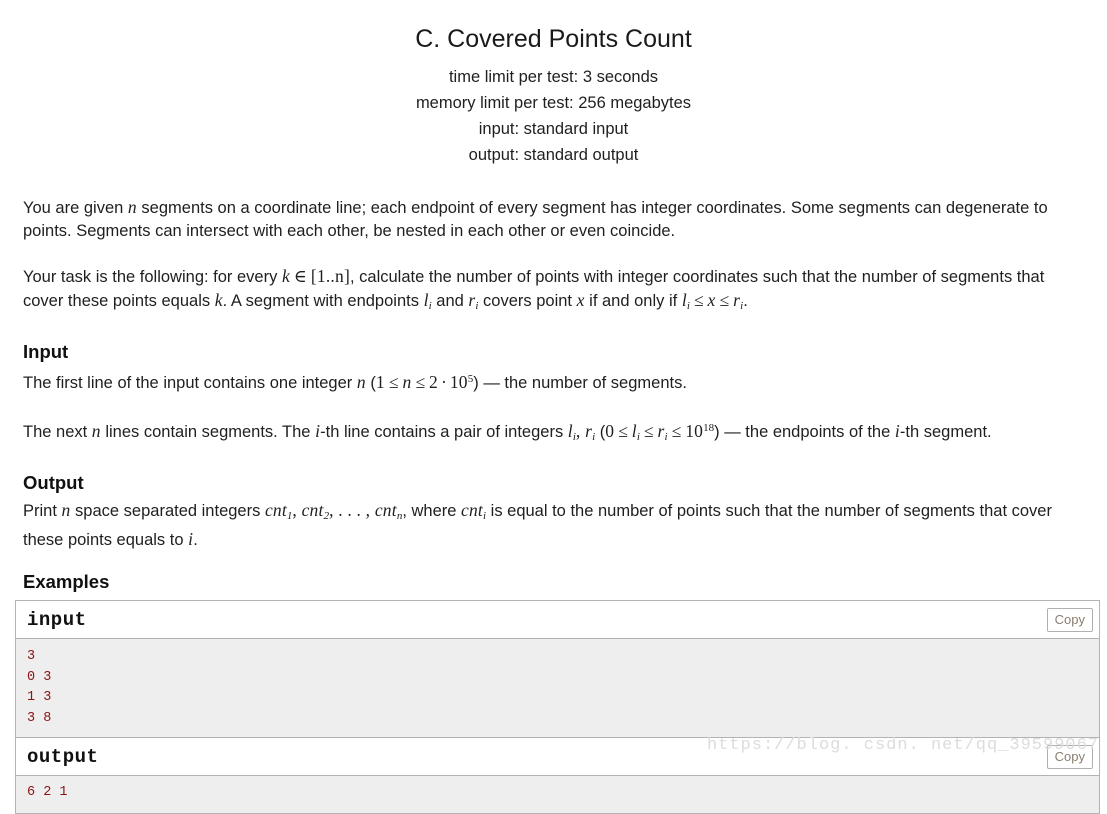 This screenshot has width=1107, height=814. I want to click on in2-var-n: n, so click(96, 431).